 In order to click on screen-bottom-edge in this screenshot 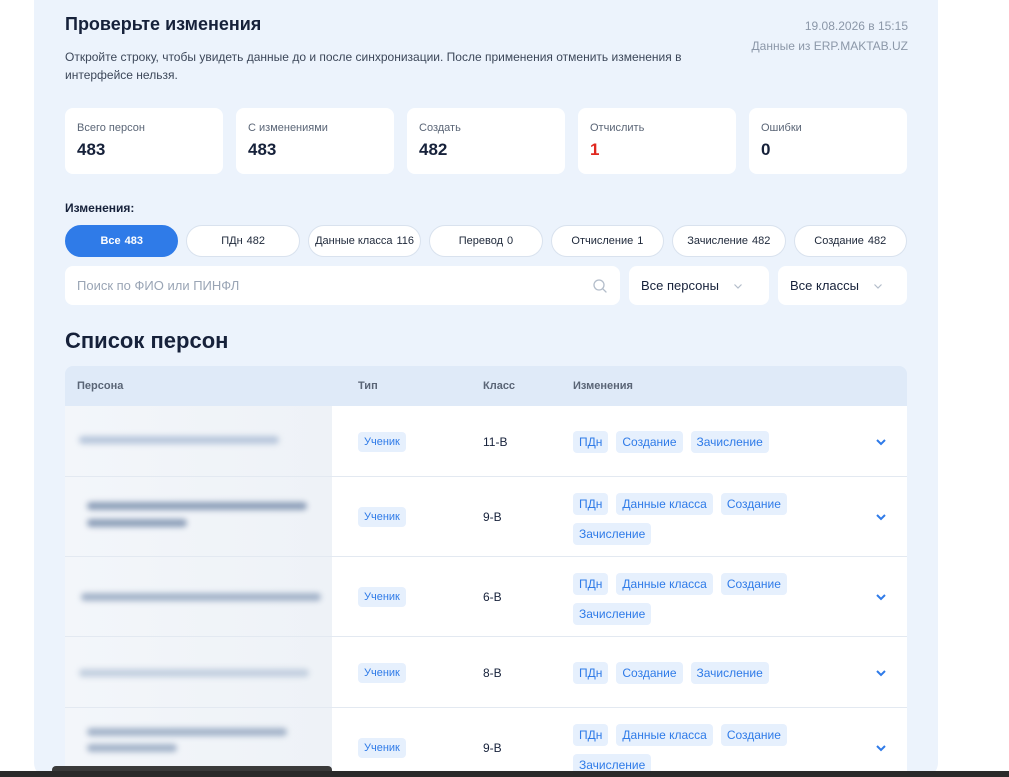, I will do `click(504, 774)`.